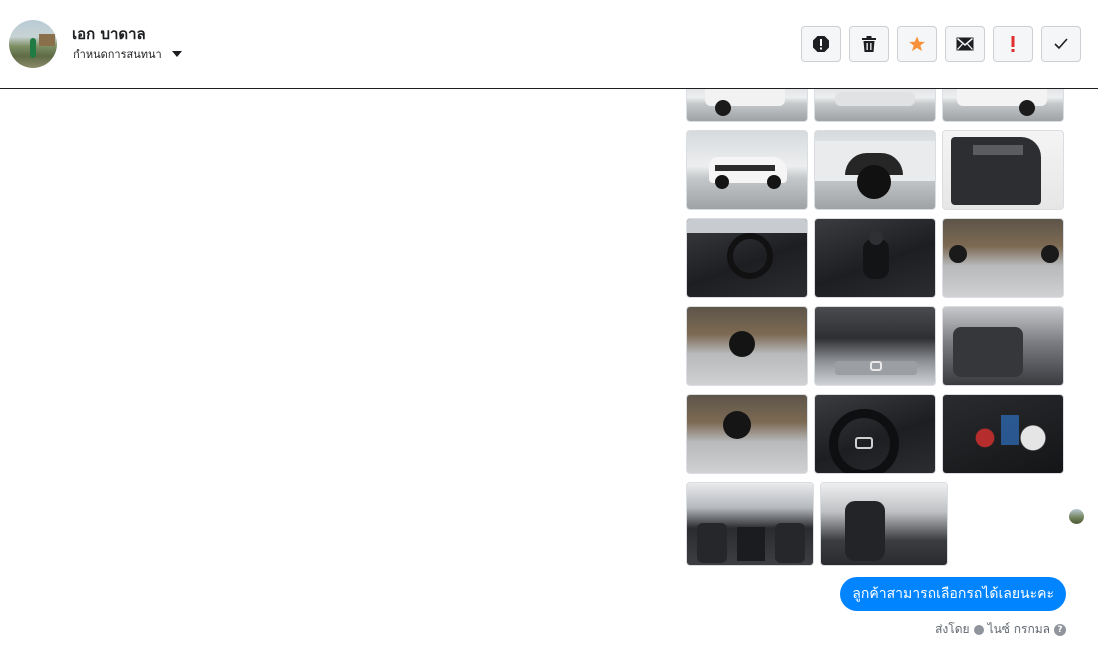 The height and width of the screenshot is (660, 1098). I want to click on exclamation-icon, so click(1013, 44).